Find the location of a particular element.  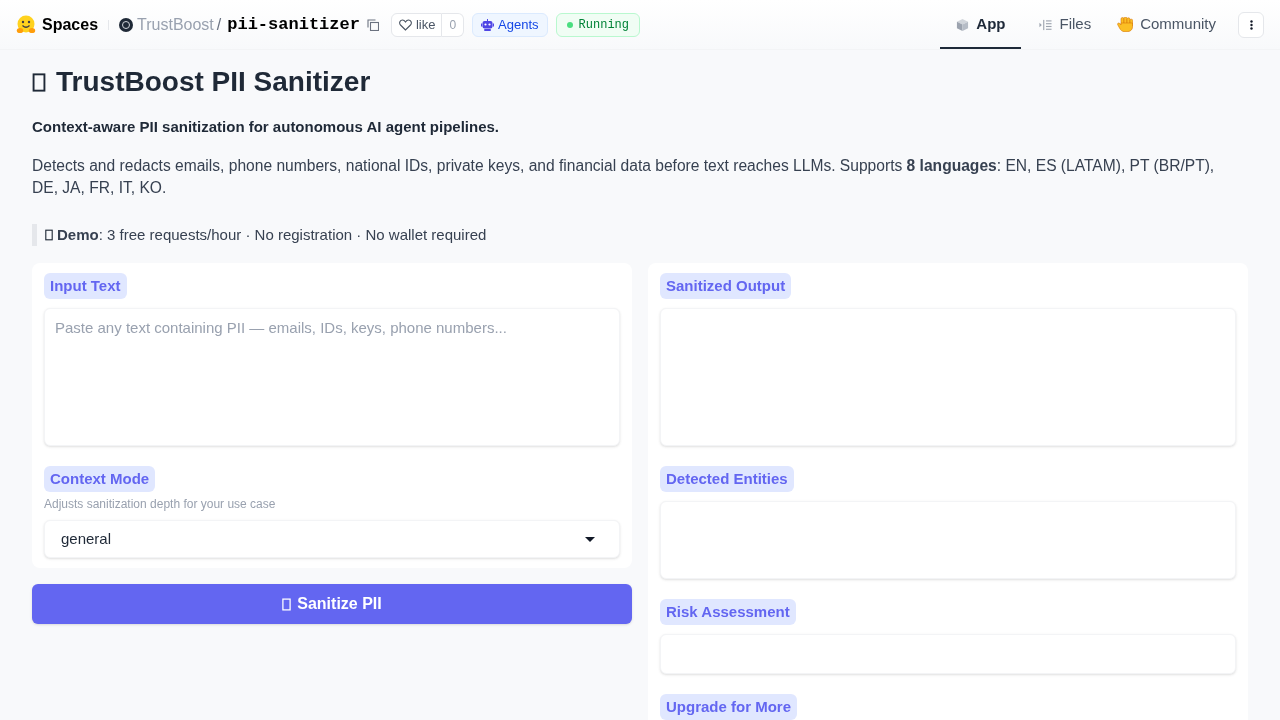

field-label: Sanitized Output is located at coordinates (726, 286).